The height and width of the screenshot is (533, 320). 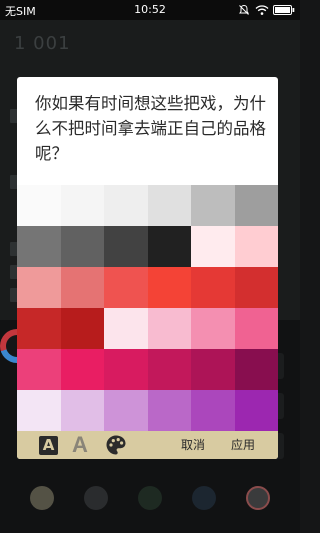 What do you see at coordinates (116, 445) in the screenshot?
I see `palette-icon` at bounding box center [116, 445].